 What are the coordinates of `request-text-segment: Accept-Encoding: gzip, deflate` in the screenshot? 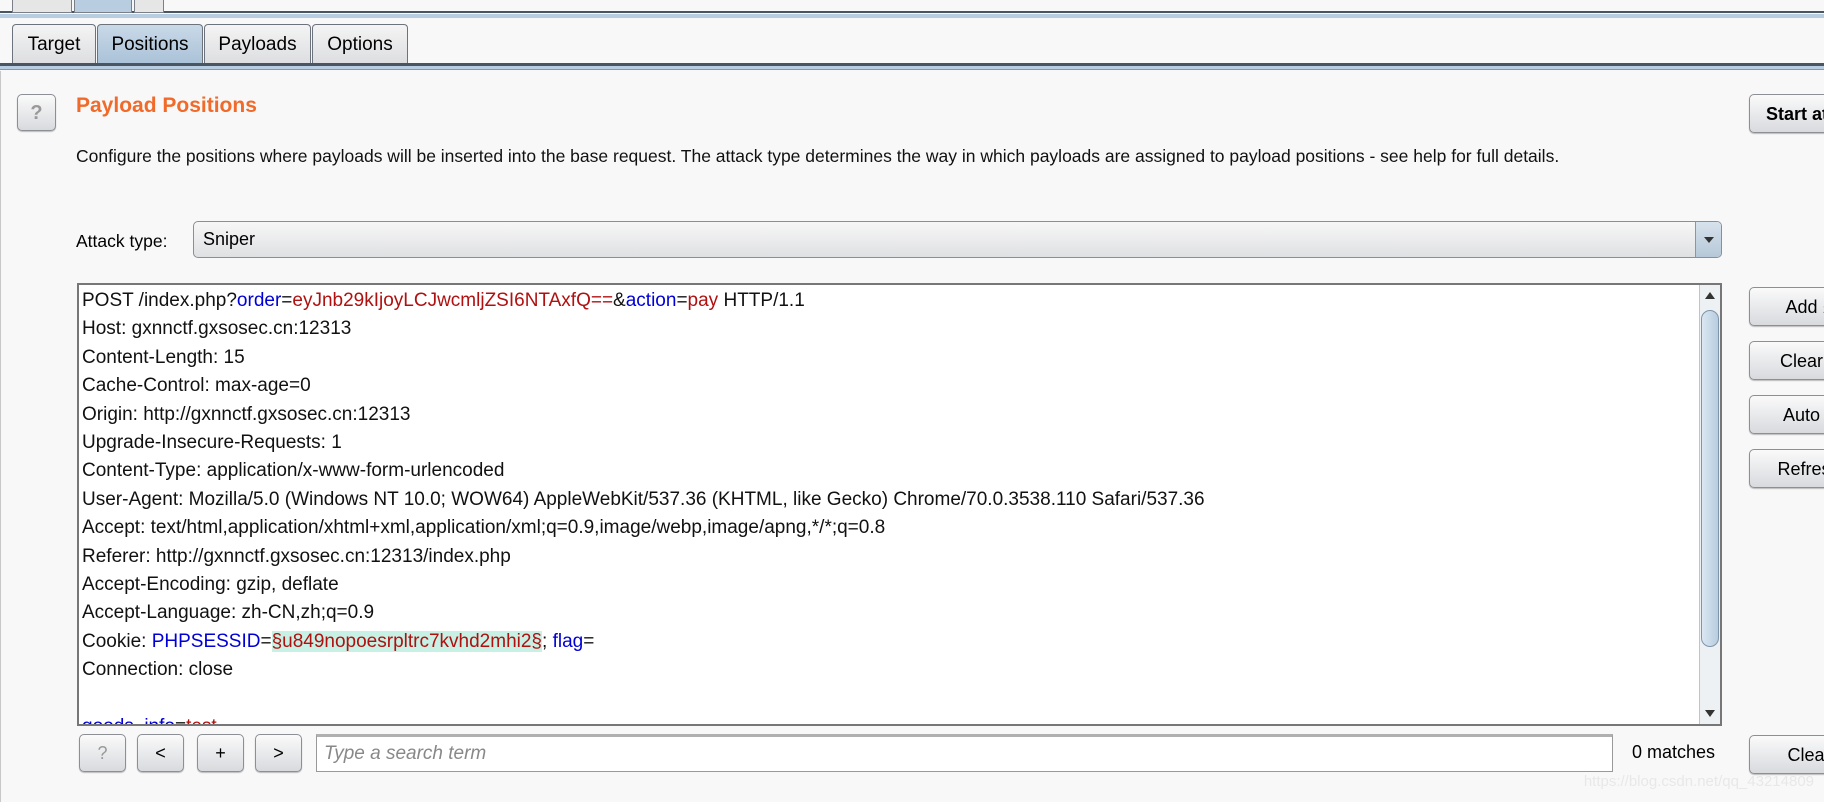 It's located at (210, 585).